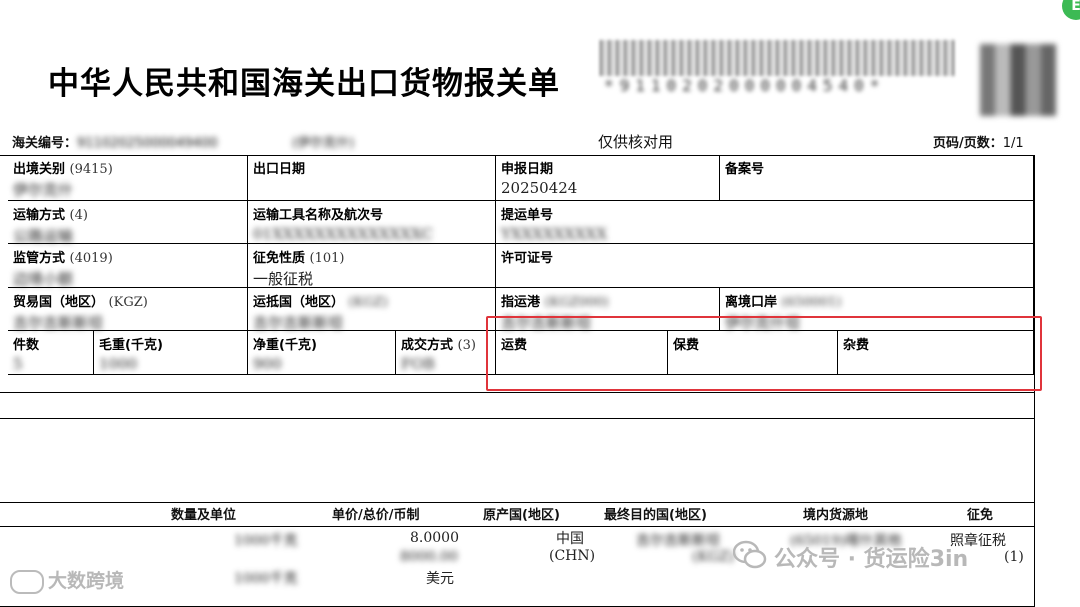 This screenshot has width=1080, height=607. Describe the element at coordinates (434, 538) in the screenshot. I see `goods-unit-price: 8.0000` at that location.